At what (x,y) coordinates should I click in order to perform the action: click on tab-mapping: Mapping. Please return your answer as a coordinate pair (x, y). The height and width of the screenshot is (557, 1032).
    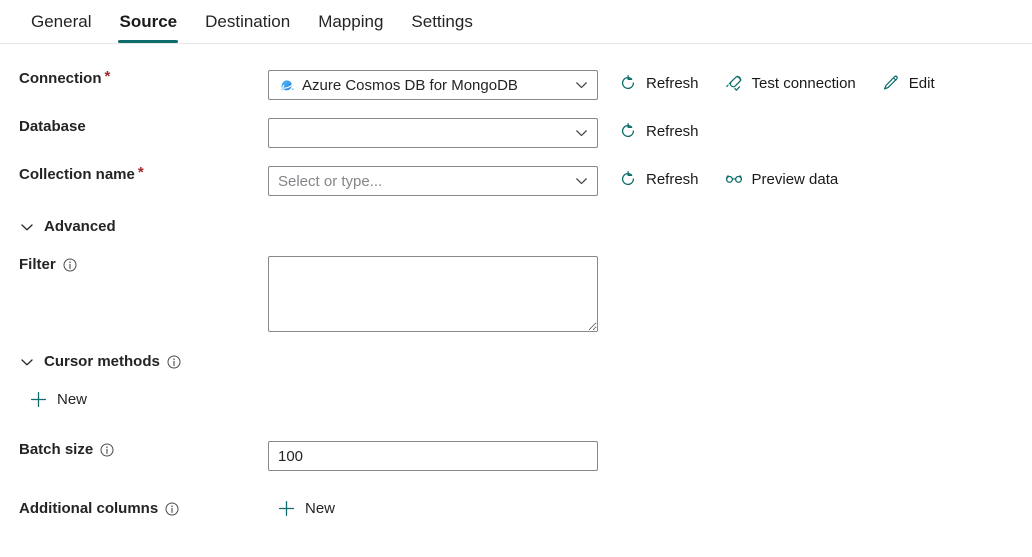
    Looking at the image, I should click on (350, 21).